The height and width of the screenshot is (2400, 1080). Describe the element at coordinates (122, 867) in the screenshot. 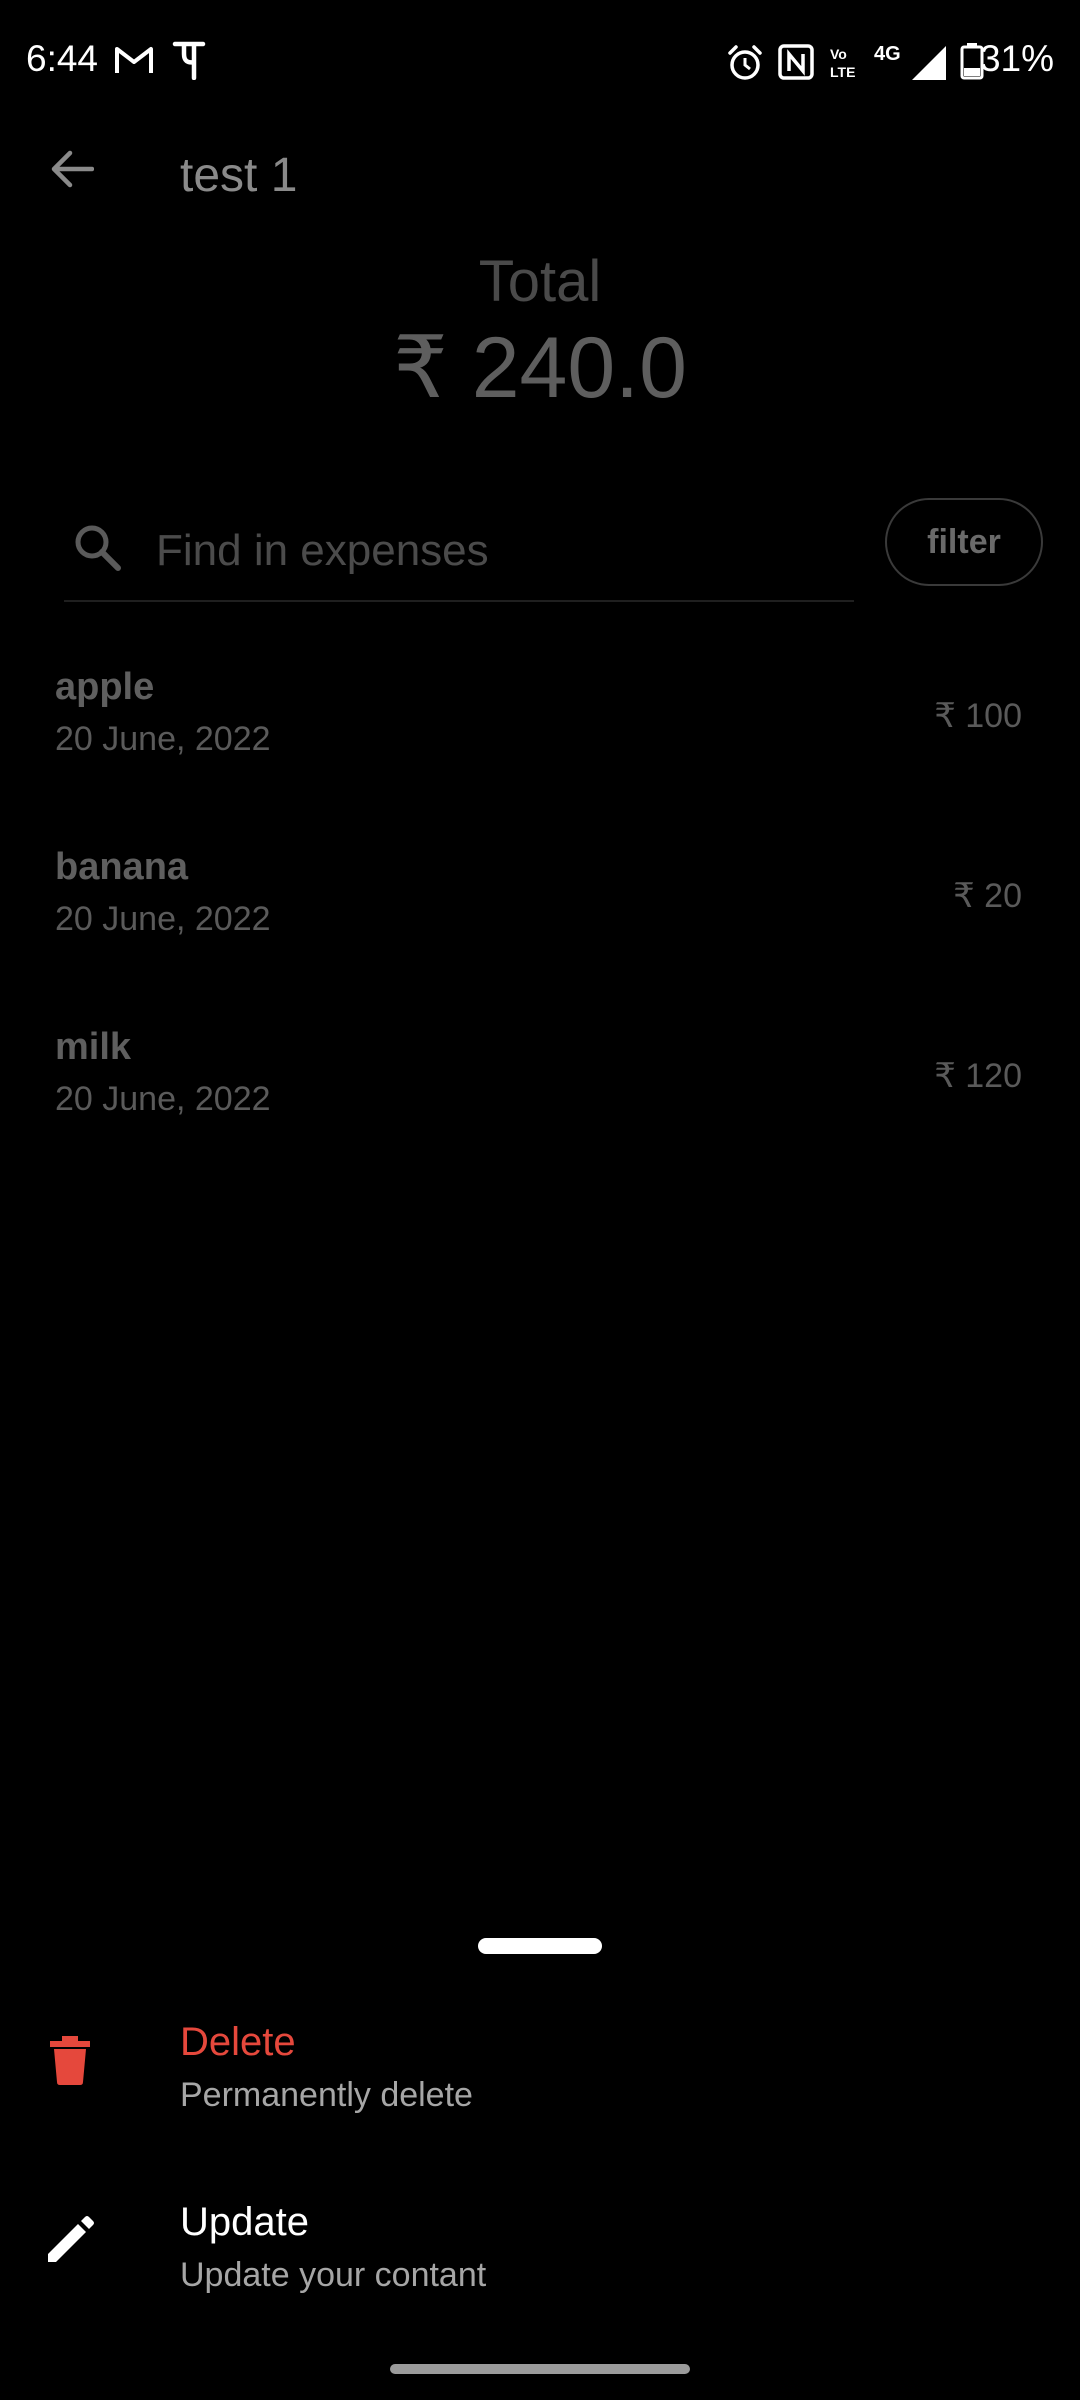

I see `expense-name: banana` at that location.